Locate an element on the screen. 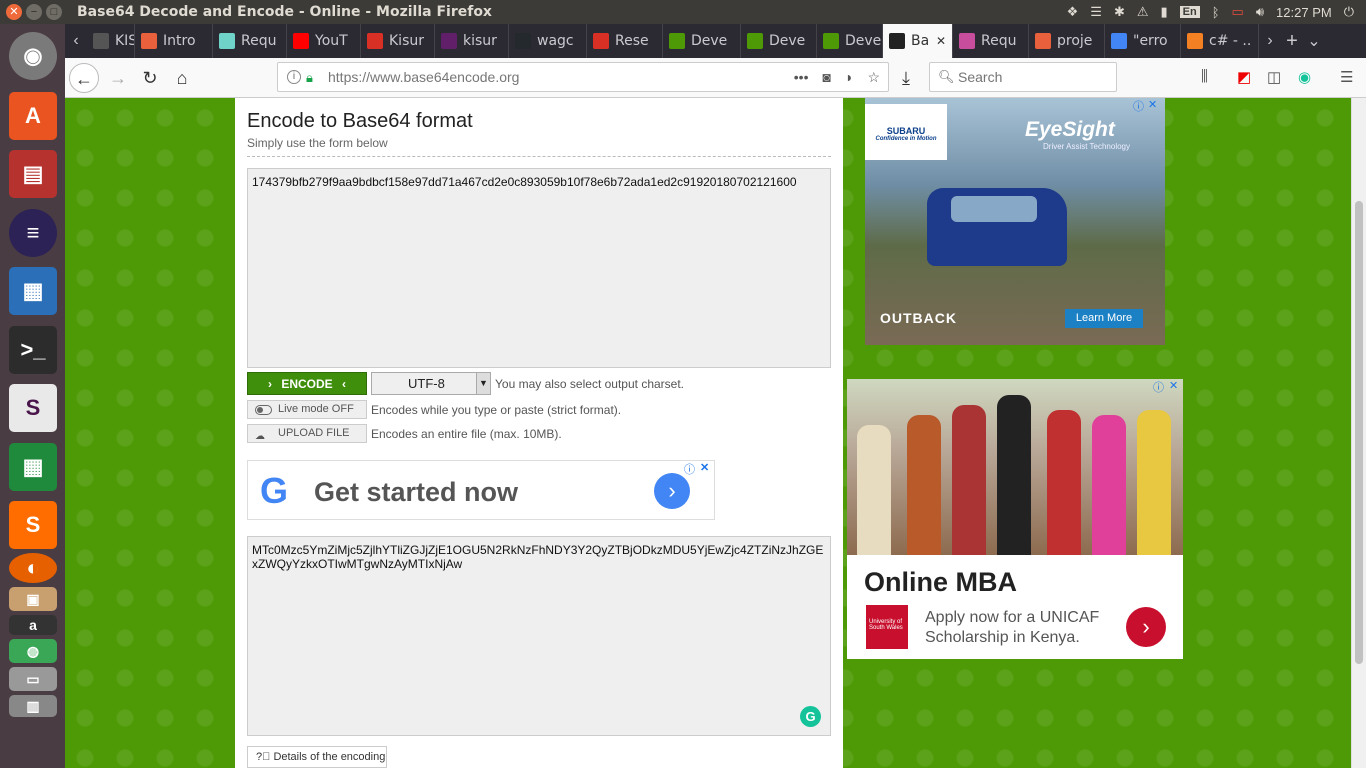  tab-8: Deve is located at coordinates (702, 41).